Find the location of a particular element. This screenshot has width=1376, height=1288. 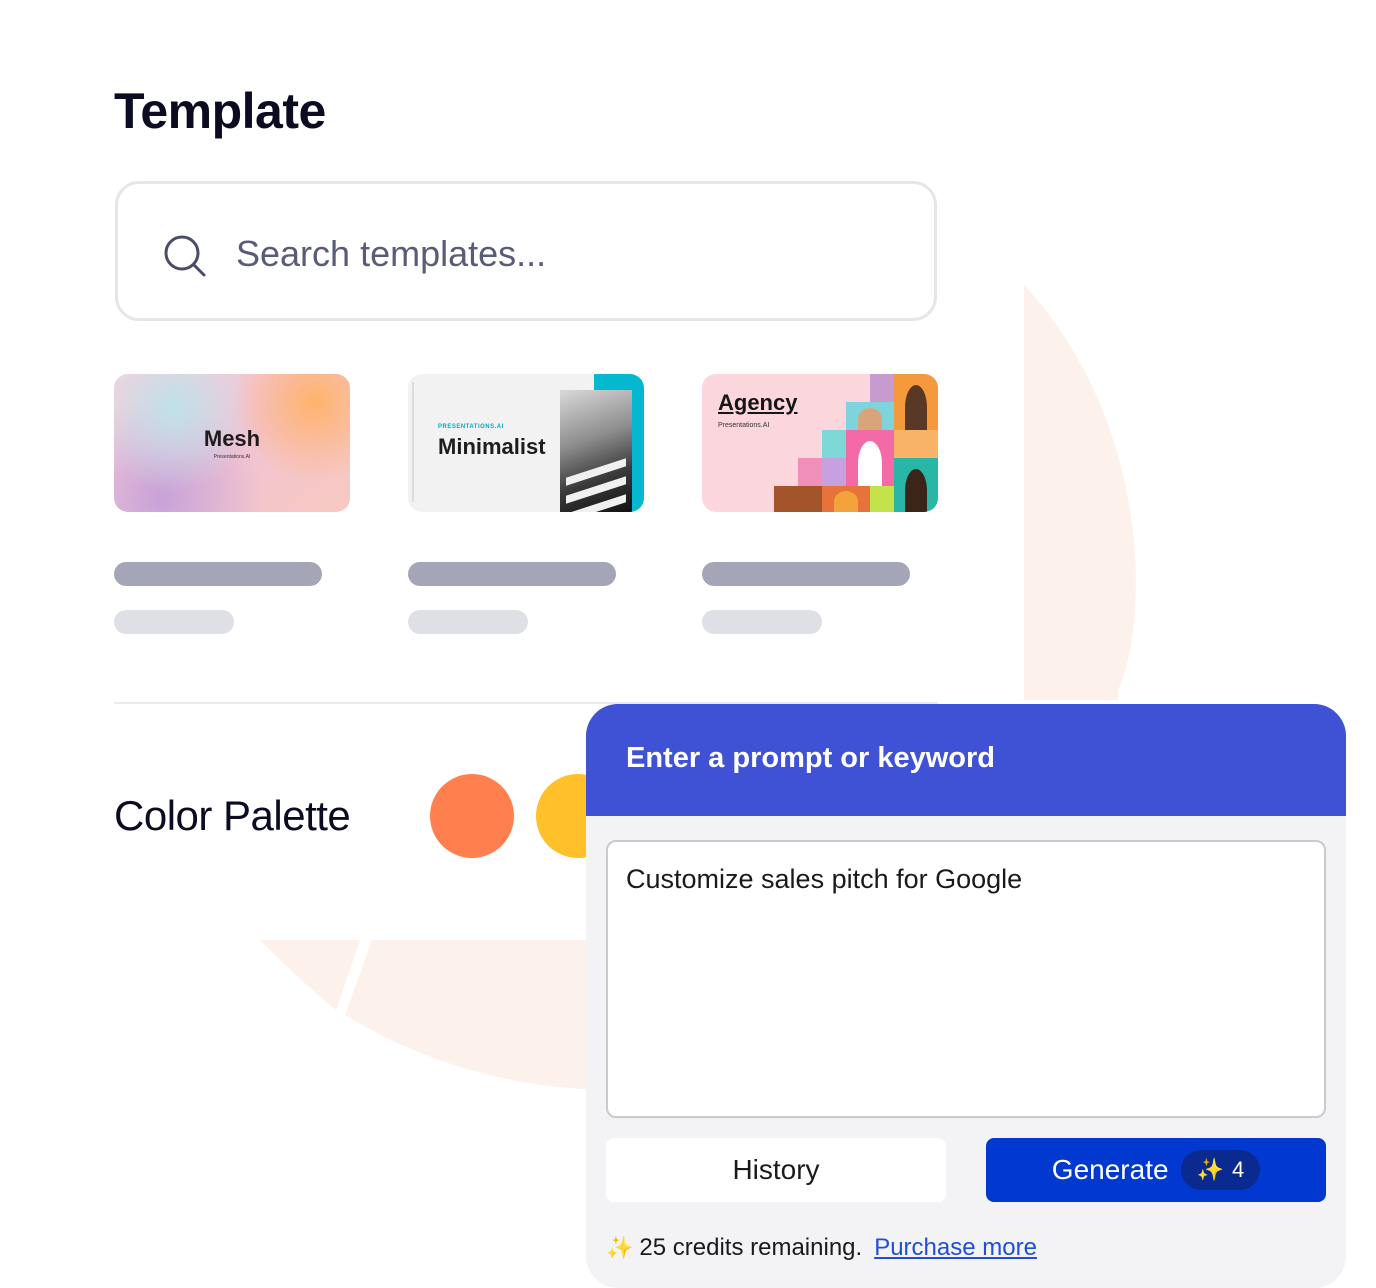

template-card-name: Minimalist is located at coordinates (492, 446).